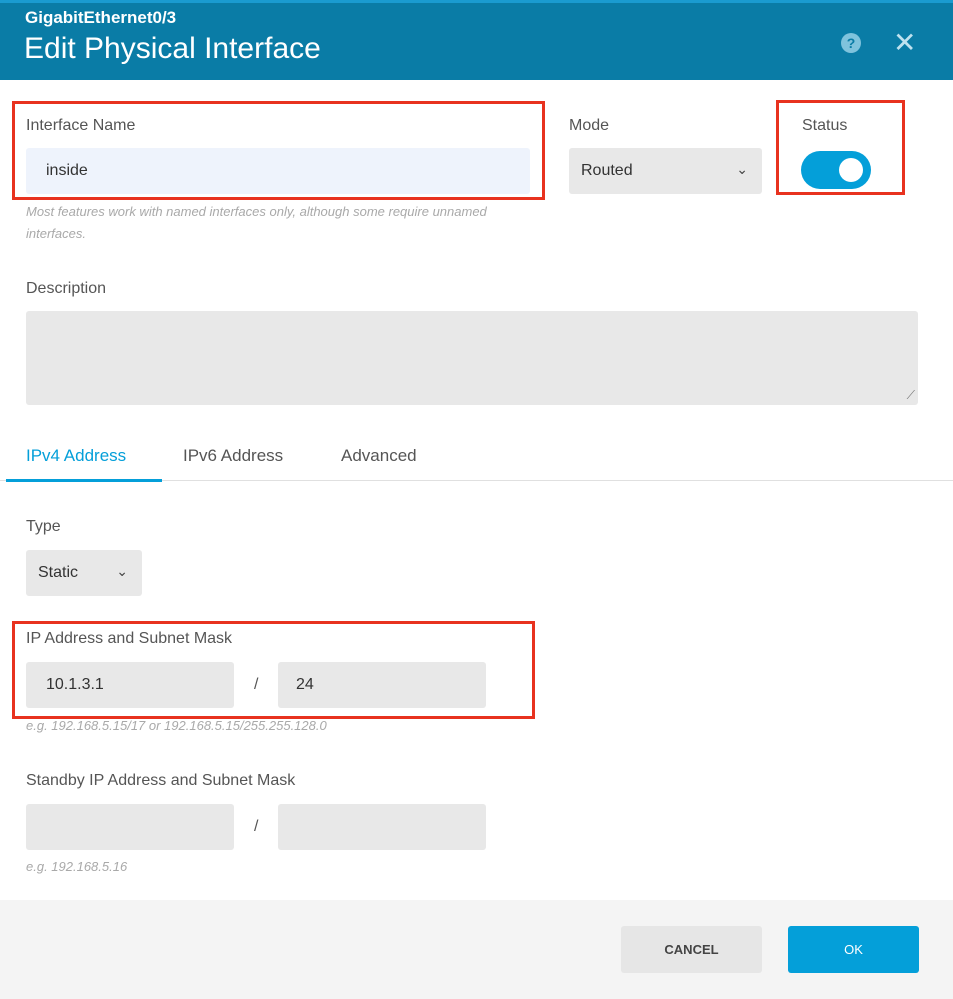 This screenshot has width=953, height=999. I want to click on help-icon: ?, so click(851, 43).